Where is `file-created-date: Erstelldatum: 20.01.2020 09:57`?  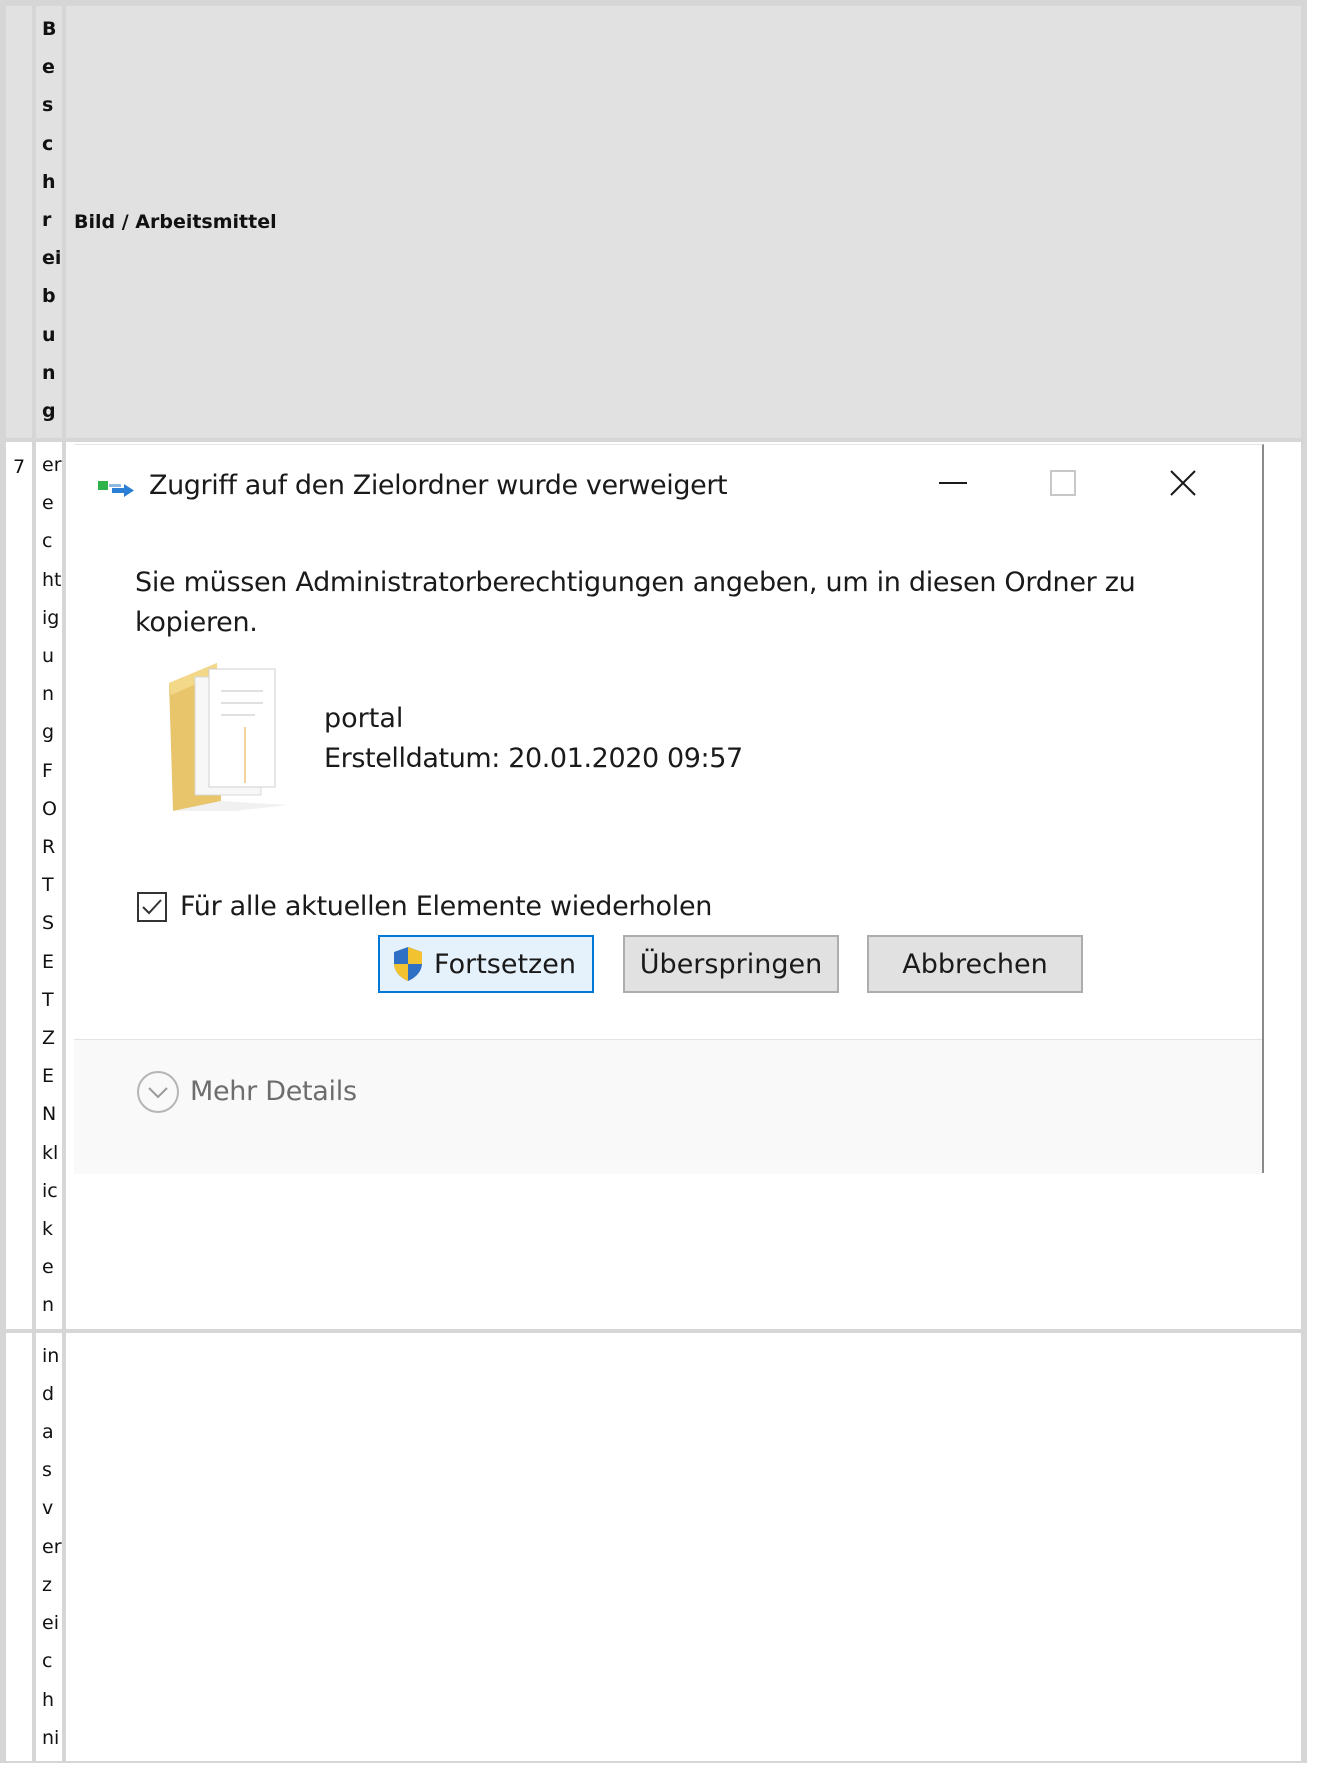
file-created-date: Erstelldatum: 20.01.2020 09:57 is located at coordinates (533, 758).